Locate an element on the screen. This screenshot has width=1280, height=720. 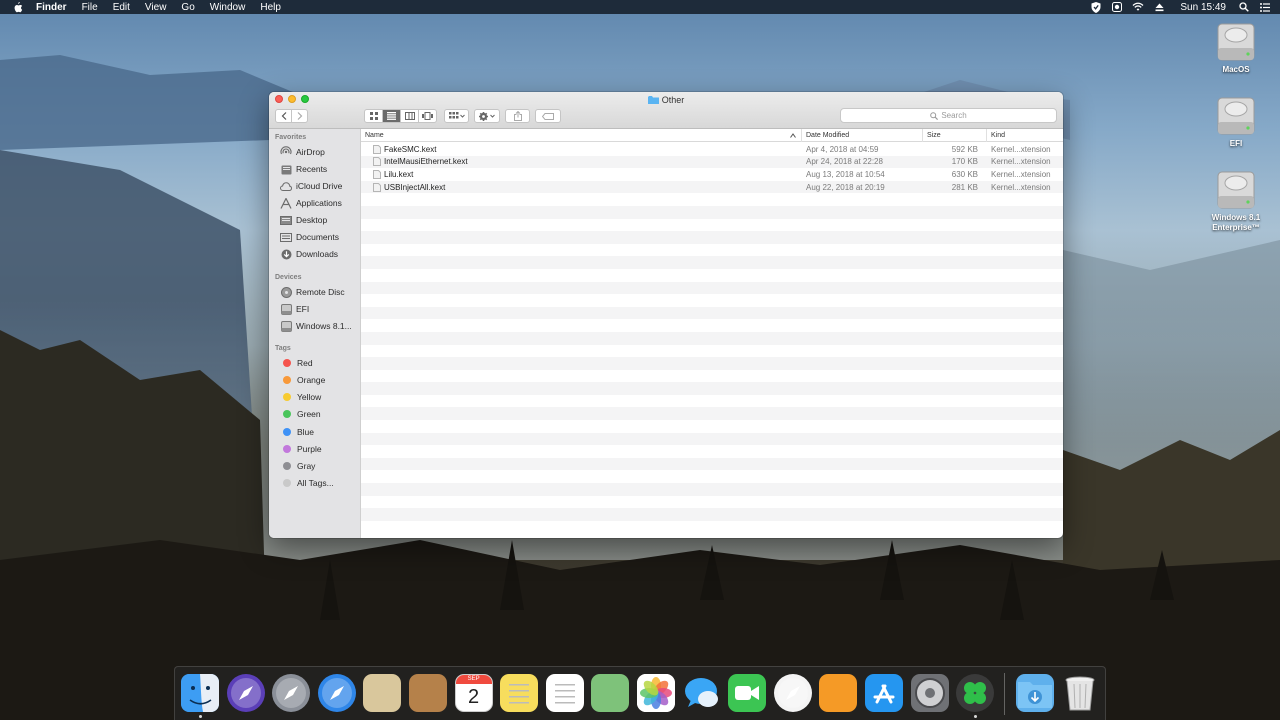
sidebar-tag-yellow: Yellow is located at coordinates (301, 397).